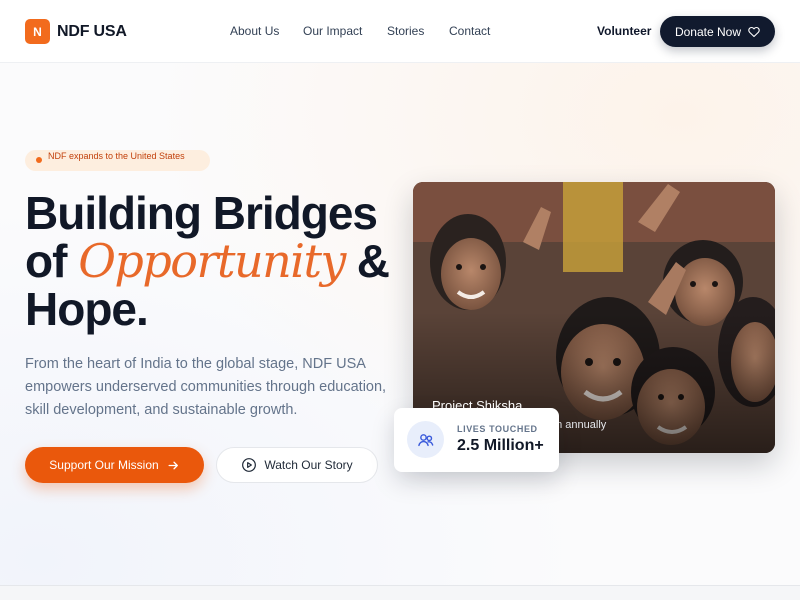 The height and width of the screenshot is (600, 800). What do you see at coordinates (754, 31) in the screenshot?
I see `heart-icon` at bounding box center [754, 31].